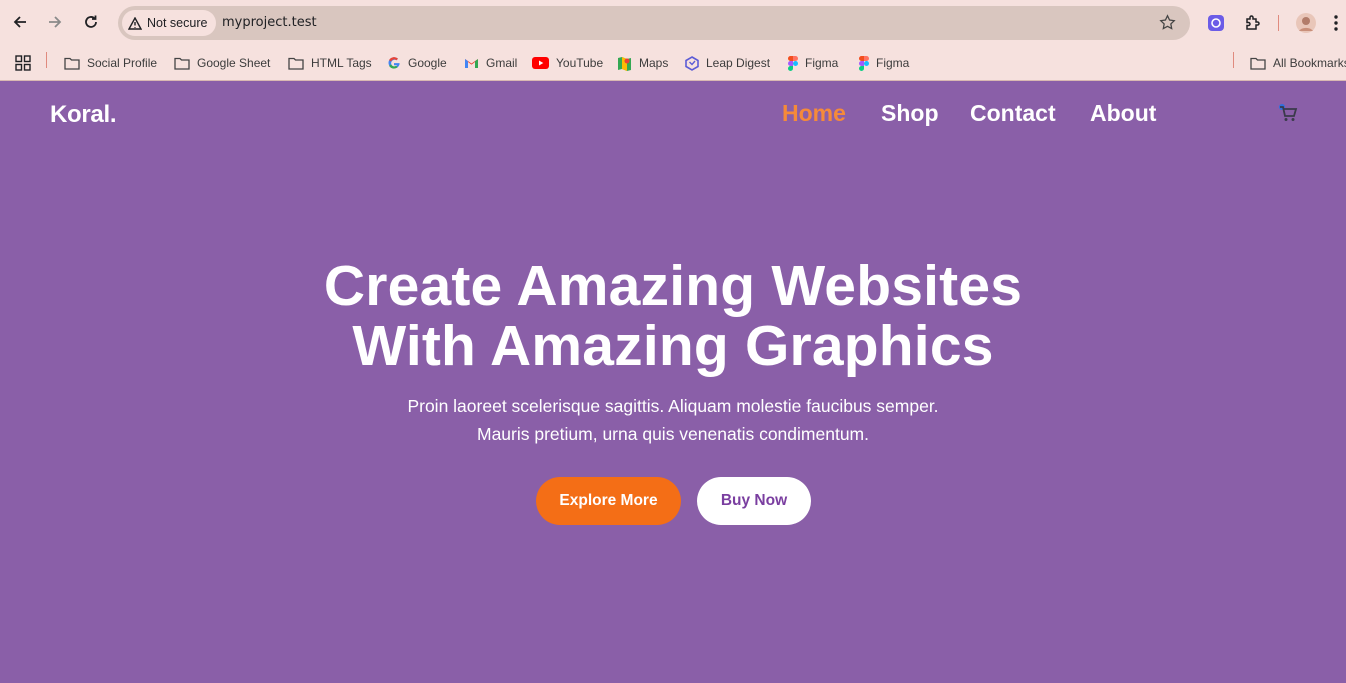  I want to click on bookmark-figma-1: Figma, so click(813, 63).